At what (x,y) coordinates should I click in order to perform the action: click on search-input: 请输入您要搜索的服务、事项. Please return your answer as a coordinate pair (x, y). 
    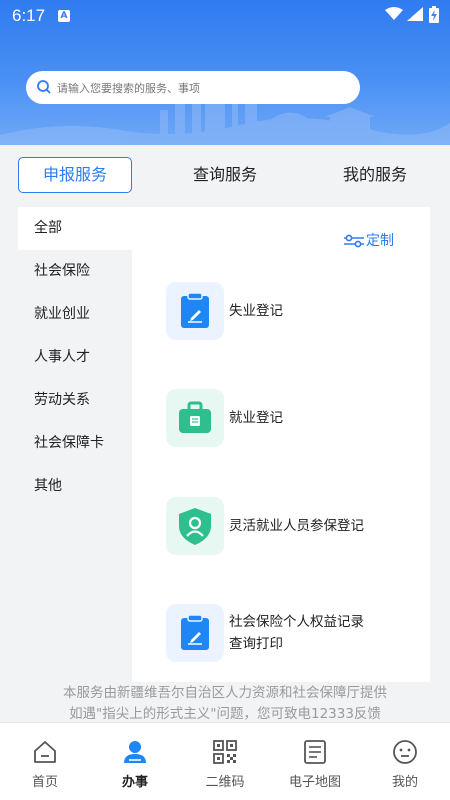
    Looking at the image, I should click on (193, 87).